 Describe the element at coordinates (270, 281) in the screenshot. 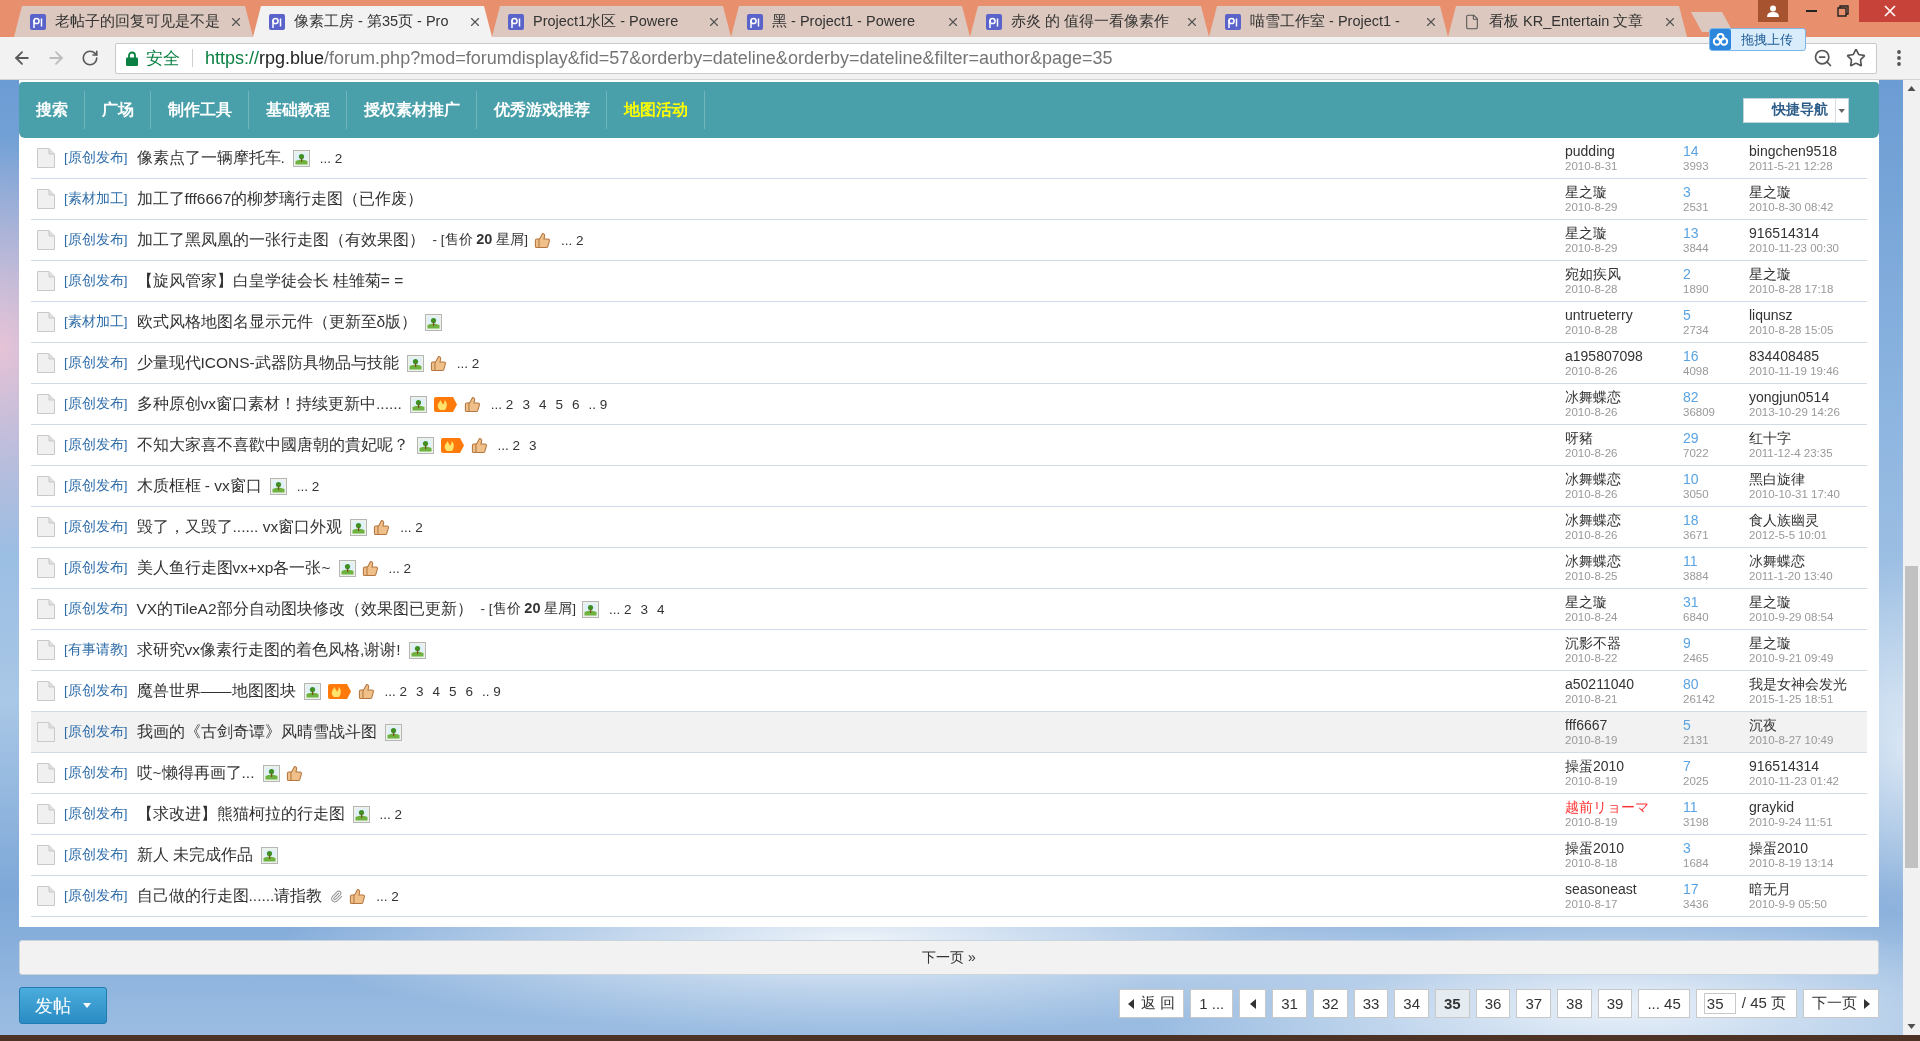

I see `thread-title: 【旋风管家】白皇学徒会长 桂雏菊= =` at that location.